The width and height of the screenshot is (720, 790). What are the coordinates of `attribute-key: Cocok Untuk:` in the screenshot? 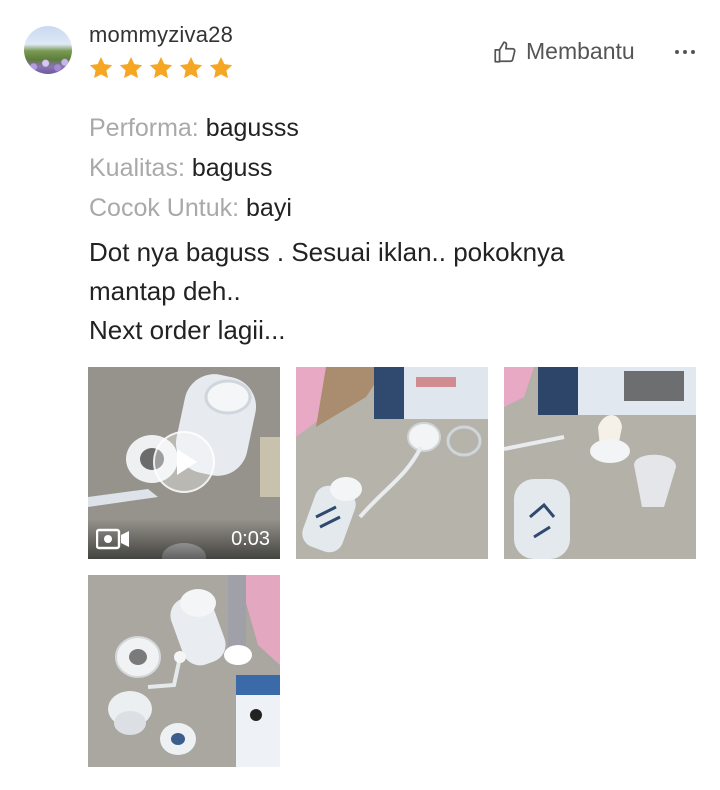 It's located at (164, 208).